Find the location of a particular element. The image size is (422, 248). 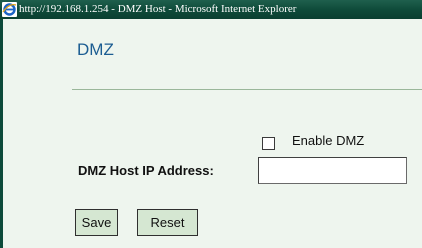

page-title: DMZ is located at coordinates (95, 49).